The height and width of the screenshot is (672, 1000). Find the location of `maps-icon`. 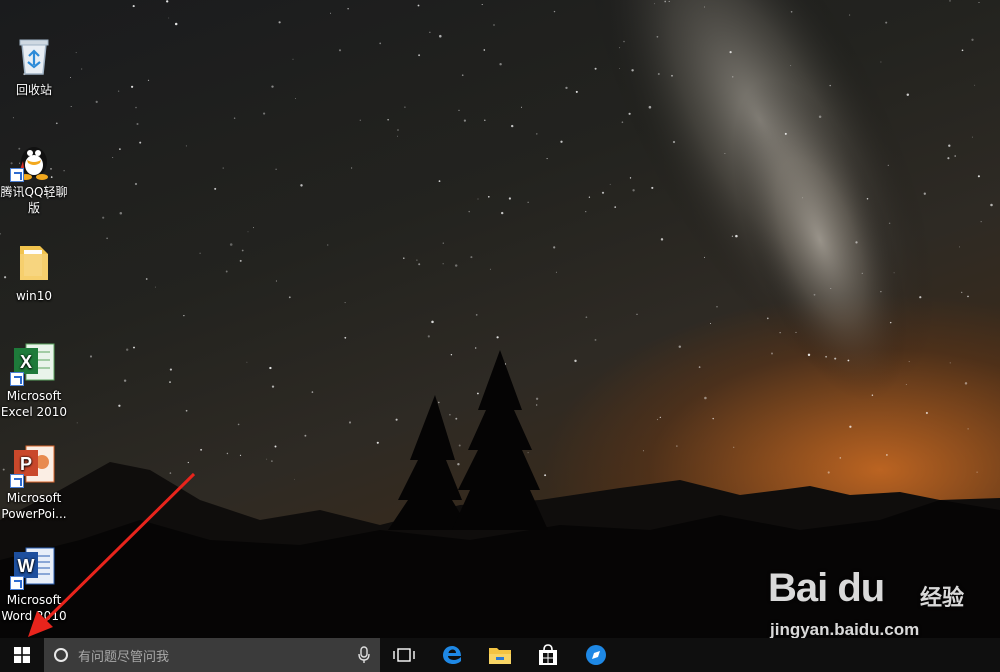

maps-icon is located at coordinates (596, 655).